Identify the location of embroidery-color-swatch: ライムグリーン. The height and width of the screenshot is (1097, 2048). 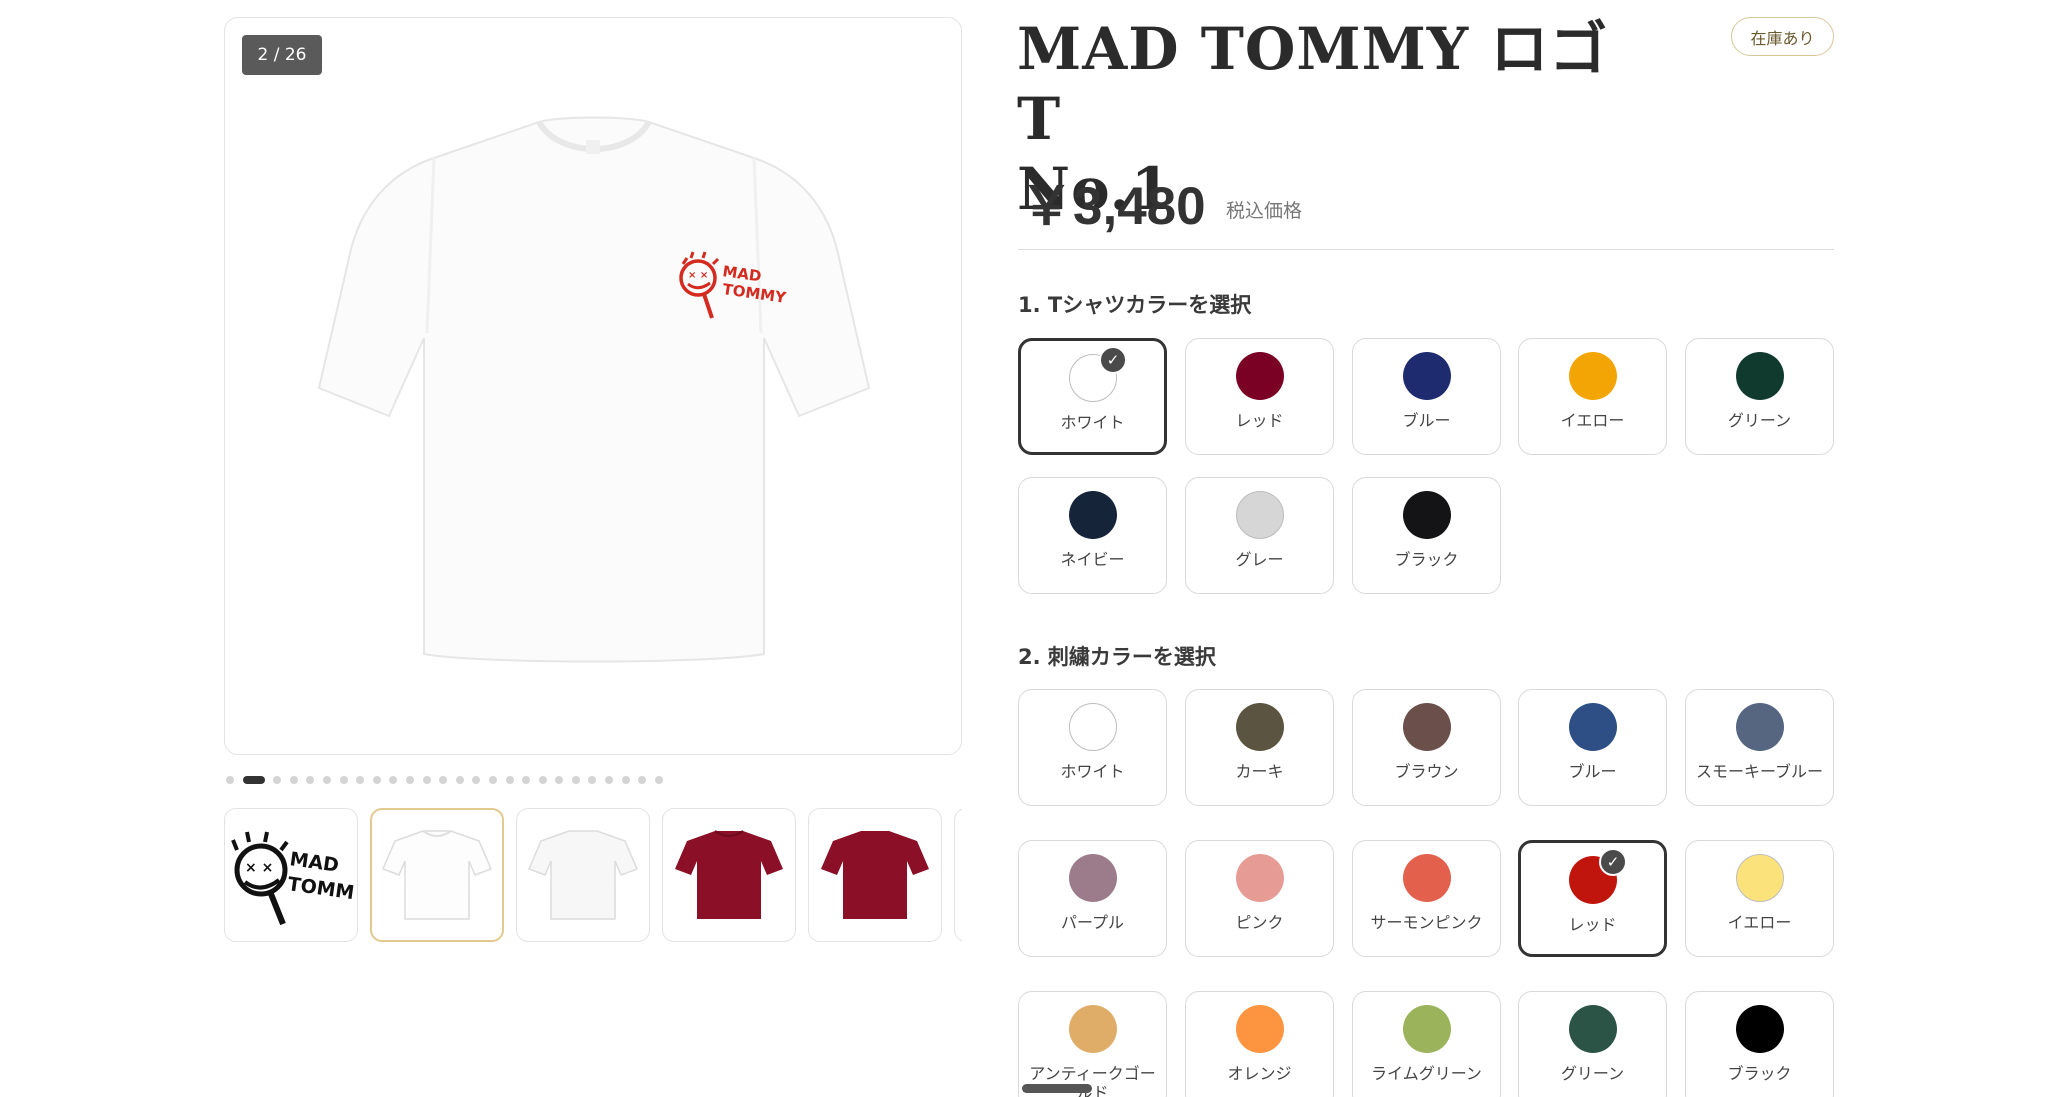
(1426, 1044).